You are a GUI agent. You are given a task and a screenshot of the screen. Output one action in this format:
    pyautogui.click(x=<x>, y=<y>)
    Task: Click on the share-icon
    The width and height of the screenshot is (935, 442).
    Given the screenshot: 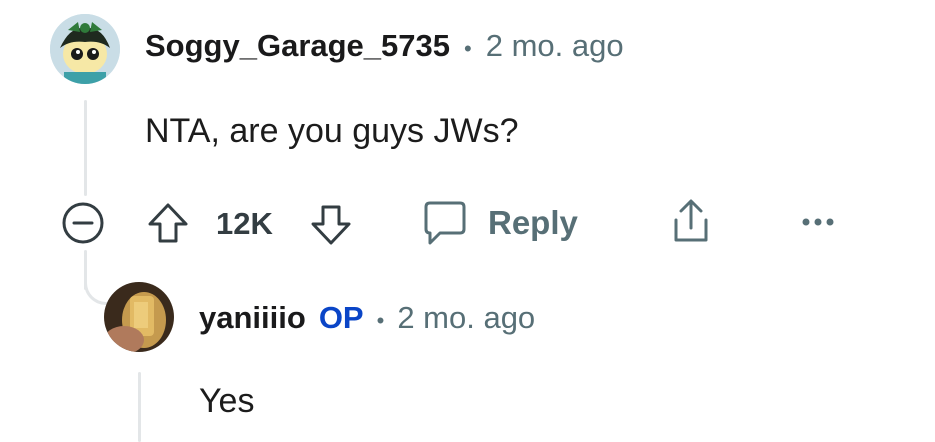 What is the action you would take?
    pyautogui.click(x=691, y=220)
    